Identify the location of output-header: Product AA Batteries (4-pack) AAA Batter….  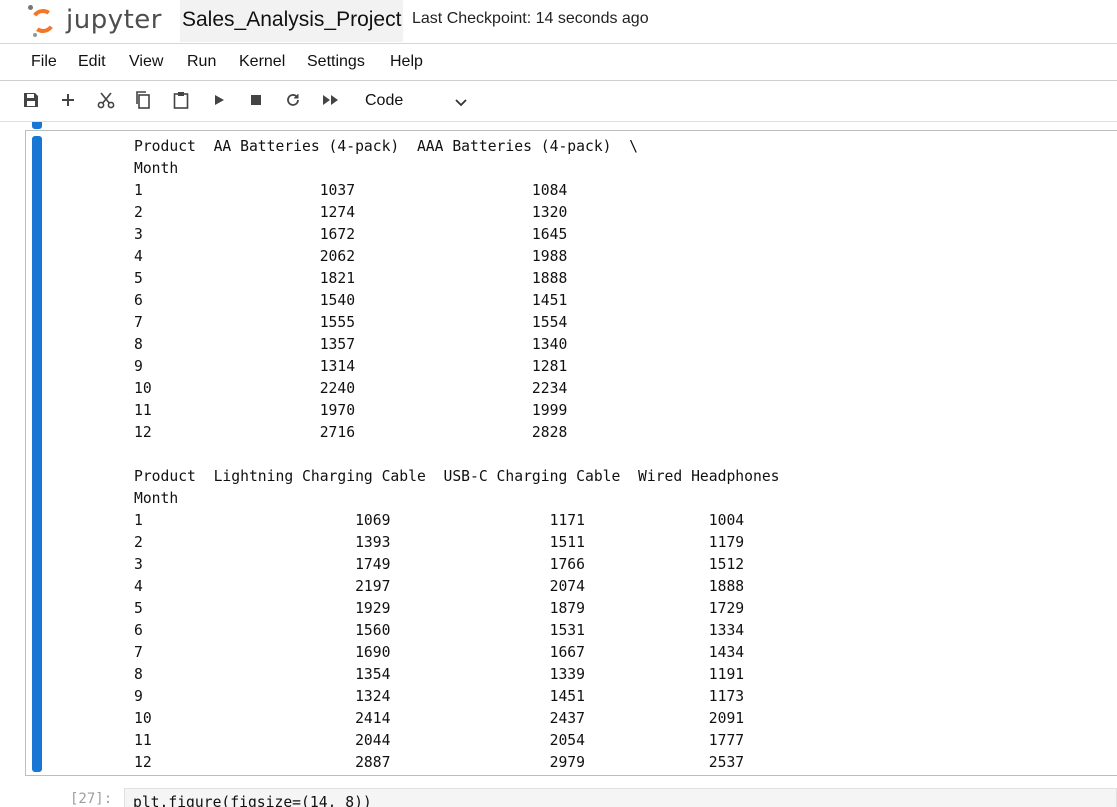
(386, 146).